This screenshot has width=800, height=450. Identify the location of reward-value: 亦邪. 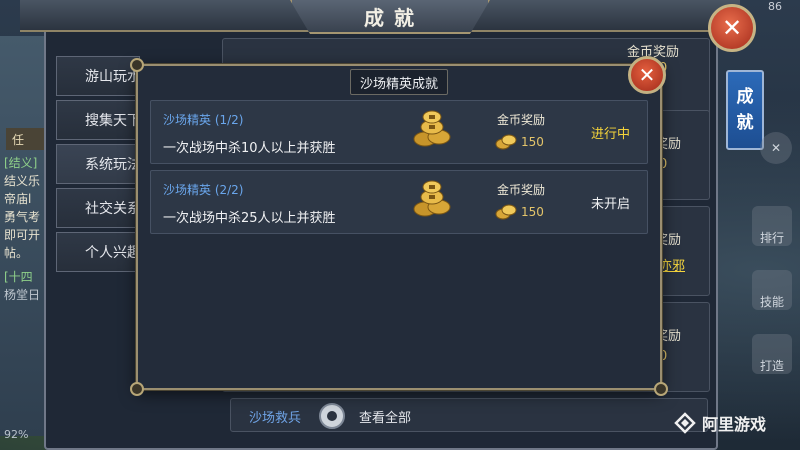
(672, 266).